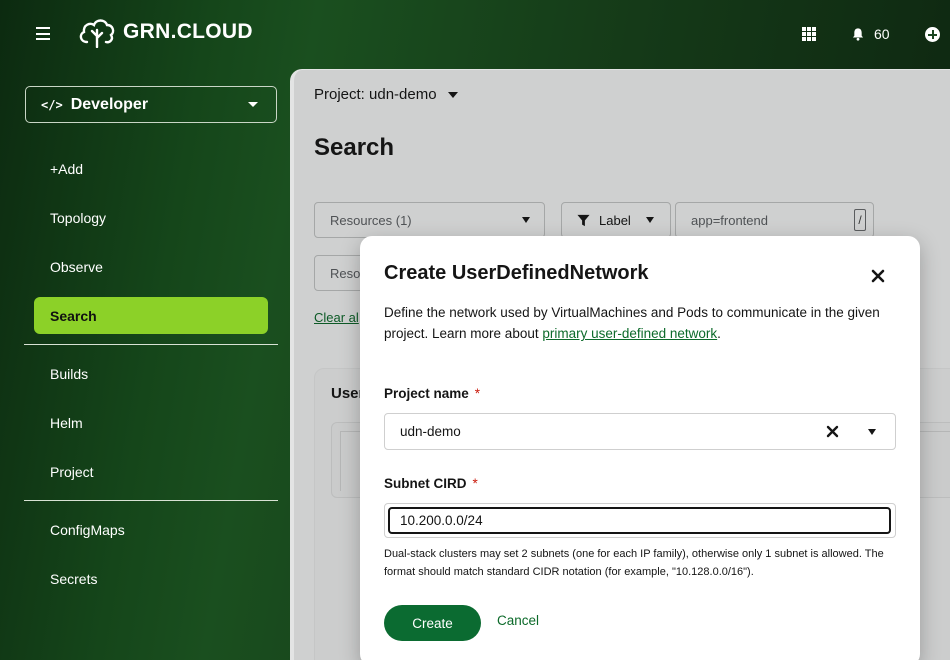  What do you see at coordinates (151, 373) in the screenshot?
I see `sidebar-item-builds: Builds` at bounding box center [151, 373].